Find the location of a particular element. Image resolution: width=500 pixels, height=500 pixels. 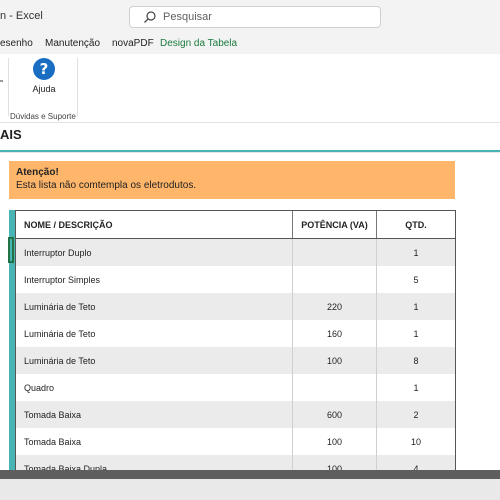

table-row: Luminária de Teto 100 8 is located at coordinates (235, 360).